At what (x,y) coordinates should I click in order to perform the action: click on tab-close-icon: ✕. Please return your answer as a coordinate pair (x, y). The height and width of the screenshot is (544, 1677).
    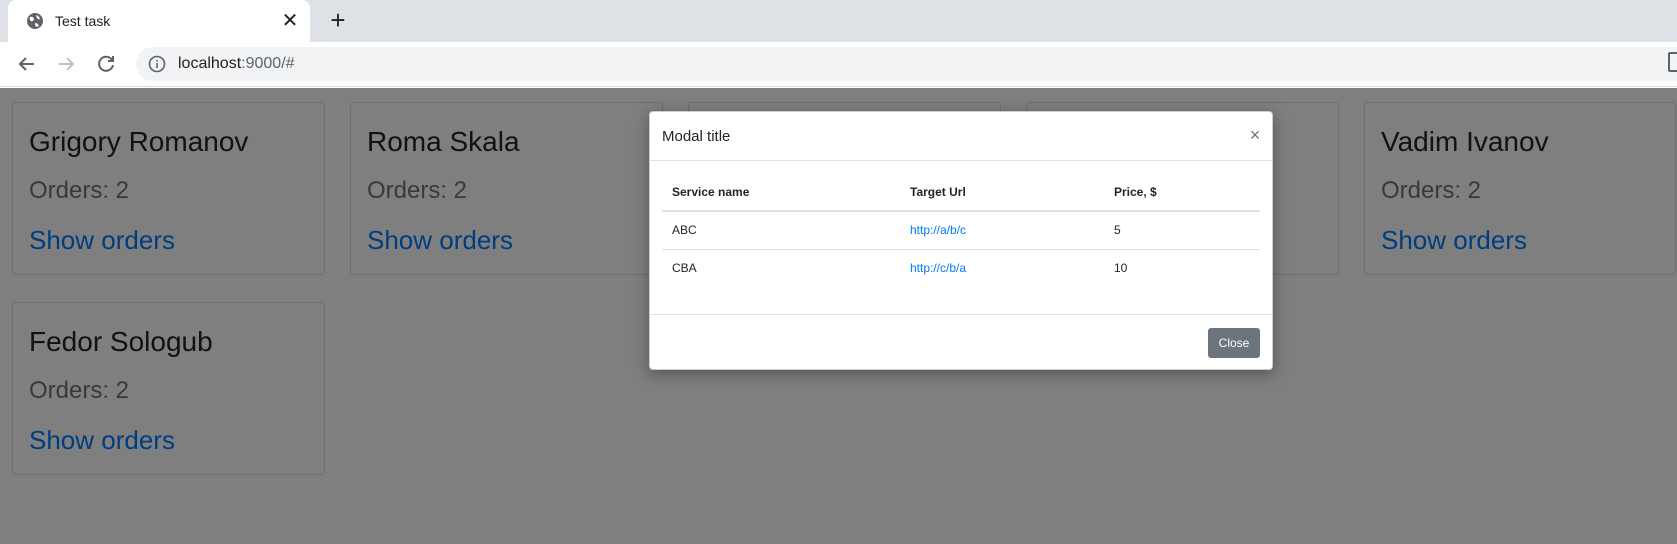
    Looking at the image, I should click on (290, 21).